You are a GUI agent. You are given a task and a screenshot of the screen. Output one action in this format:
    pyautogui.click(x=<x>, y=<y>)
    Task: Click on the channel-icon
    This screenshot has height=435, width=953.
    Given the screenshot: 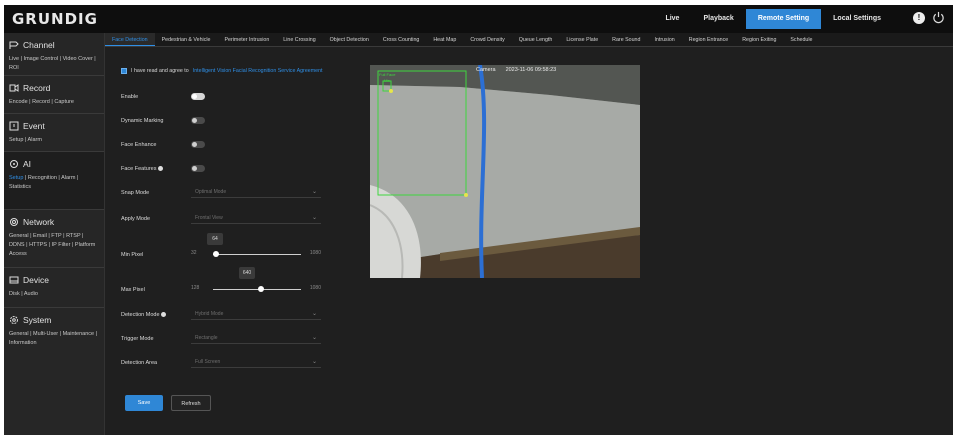 What is the action you would take?
    pyautogui.click(x=14, y=45)
    